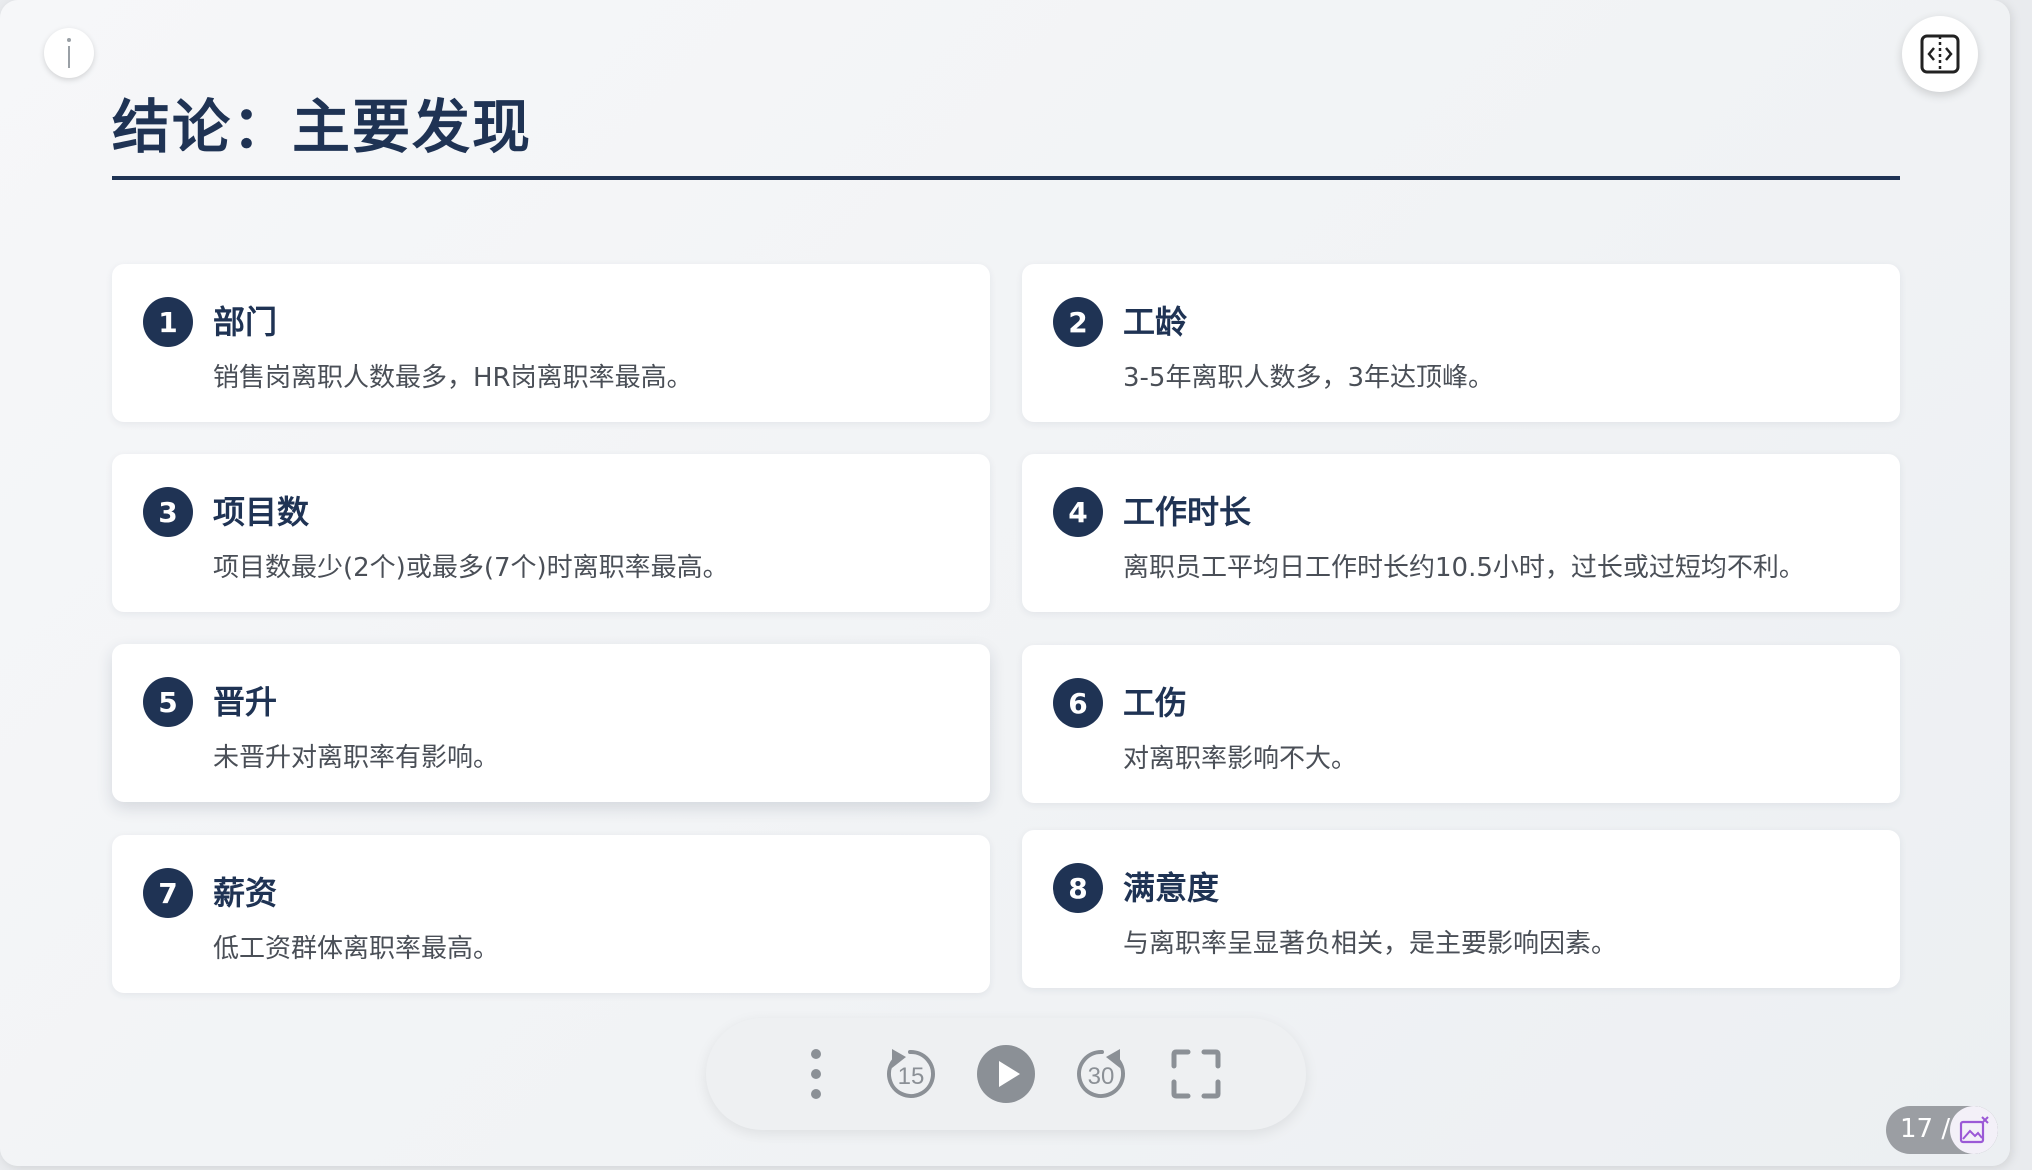  I want to click on finding-card-projects: 3 项目数 项目数最少(2个)或最多(7个)时离职率最高。, so click(551, 533).